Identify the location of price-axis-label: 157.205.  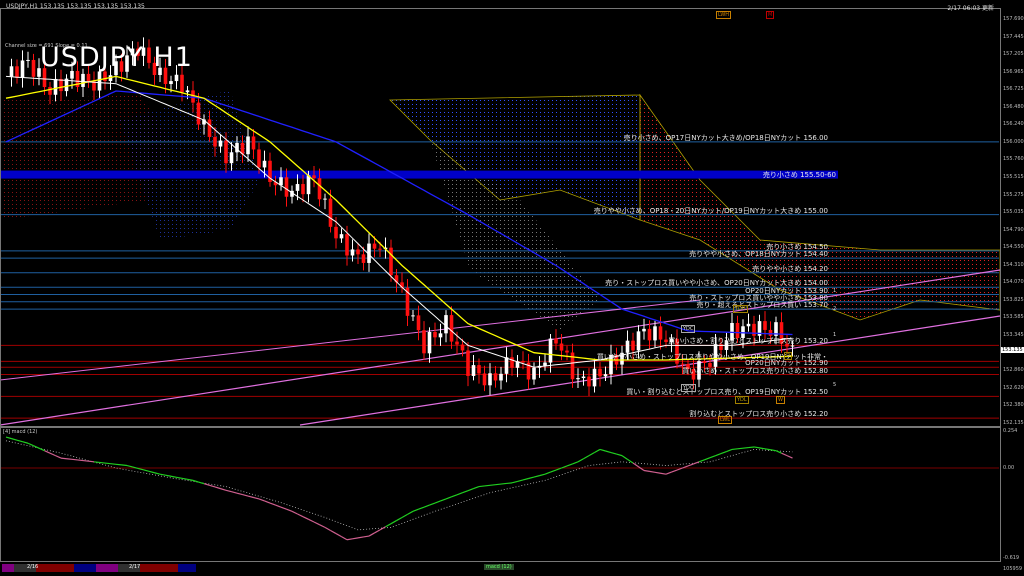
(1013, 54).